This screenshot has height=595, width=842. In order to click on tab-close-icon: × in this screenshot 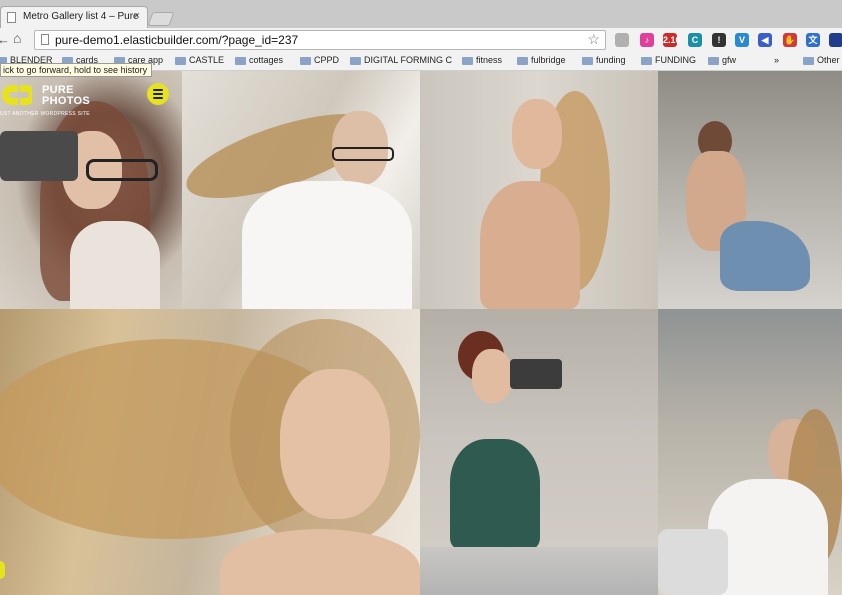, I will do `click(137, 16)`.